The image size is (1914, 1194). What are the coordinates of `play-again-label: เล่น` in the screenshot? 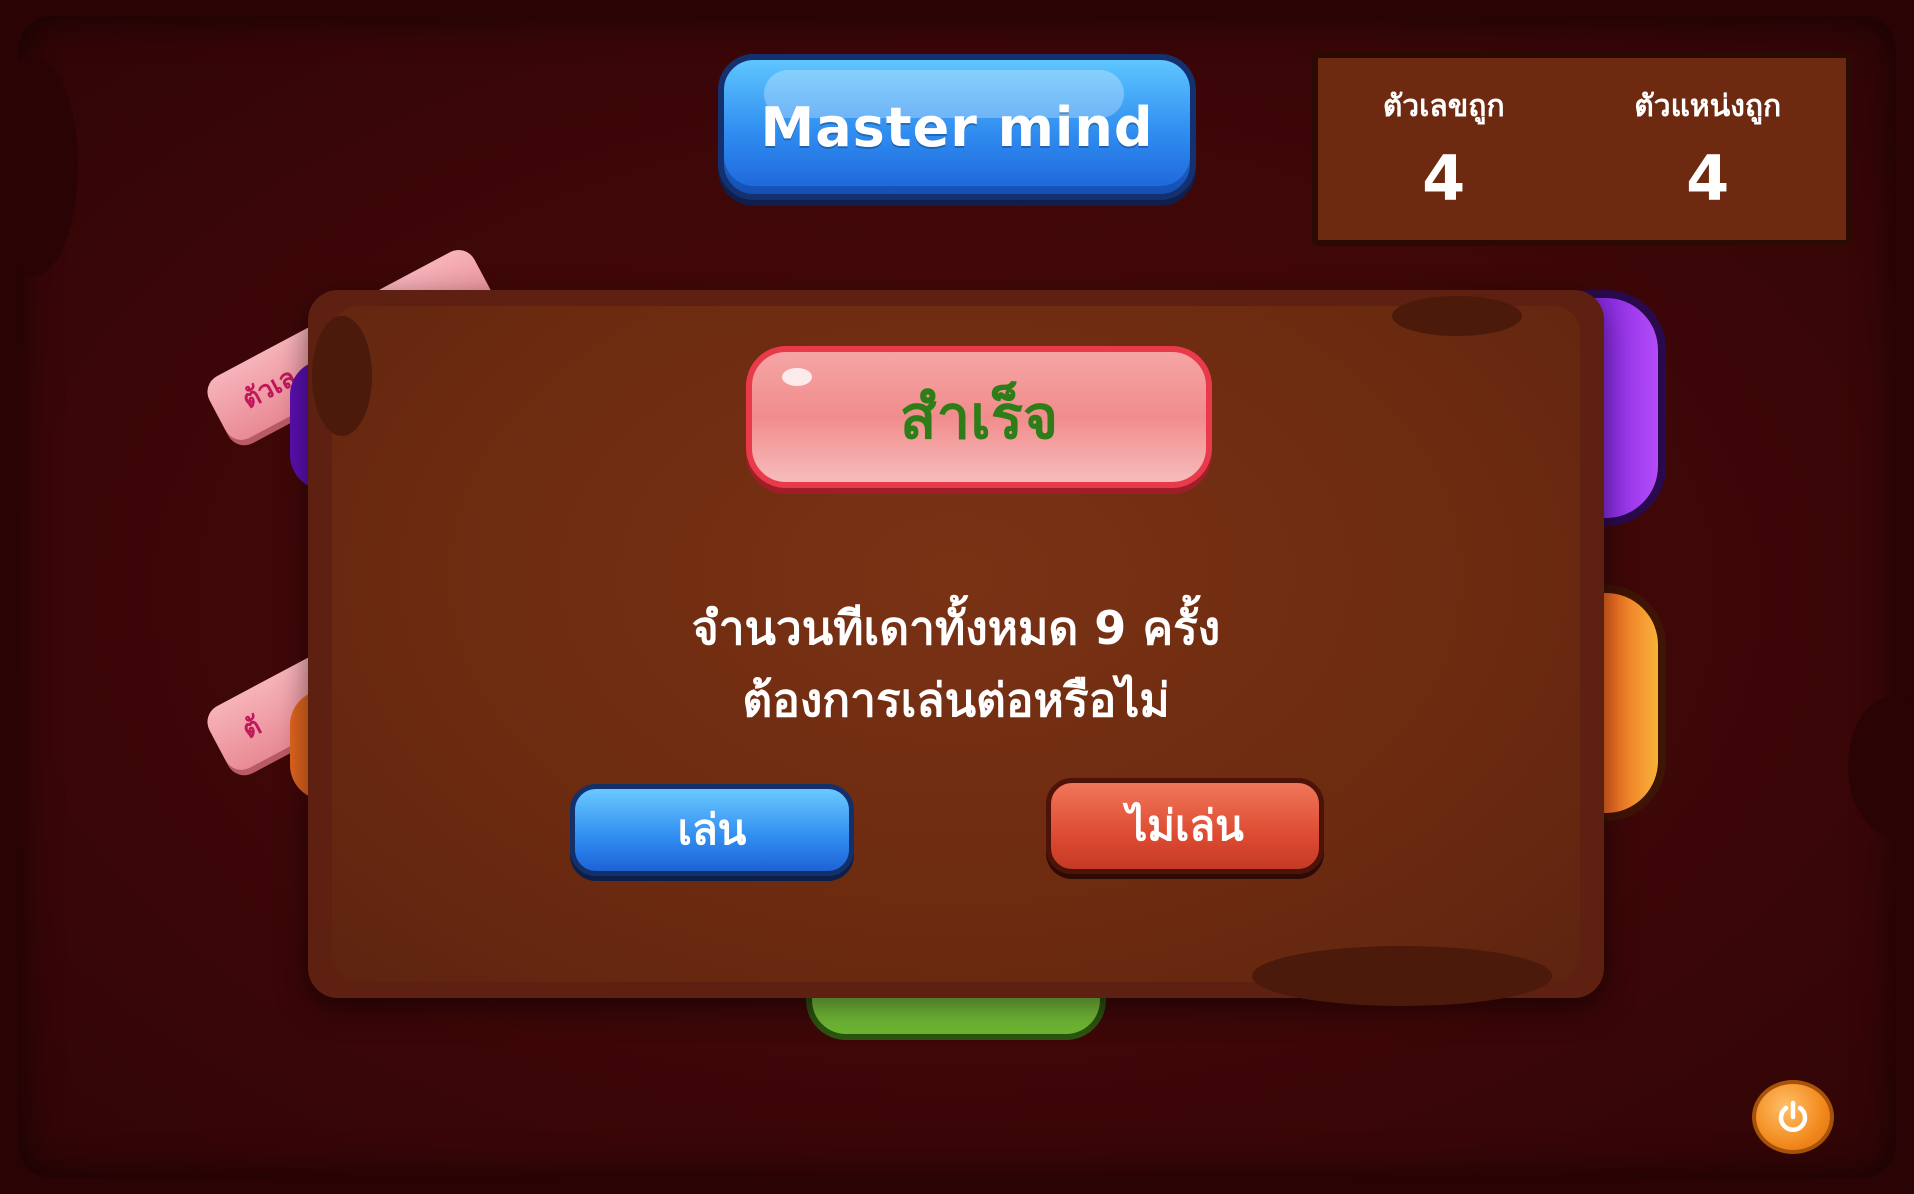 It's located at (712, 829).